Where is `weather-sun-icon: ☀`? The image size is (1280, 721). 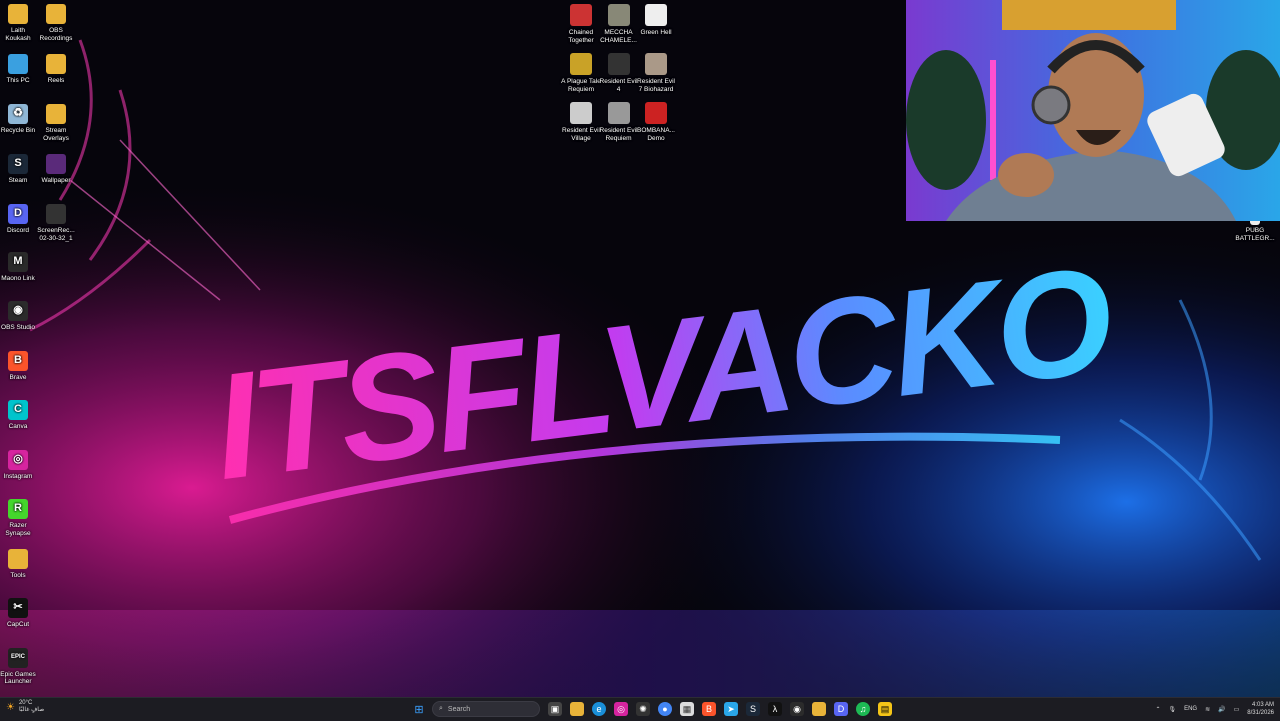 weather-sun-icon: ☀ is located at coordinates (10, 707).